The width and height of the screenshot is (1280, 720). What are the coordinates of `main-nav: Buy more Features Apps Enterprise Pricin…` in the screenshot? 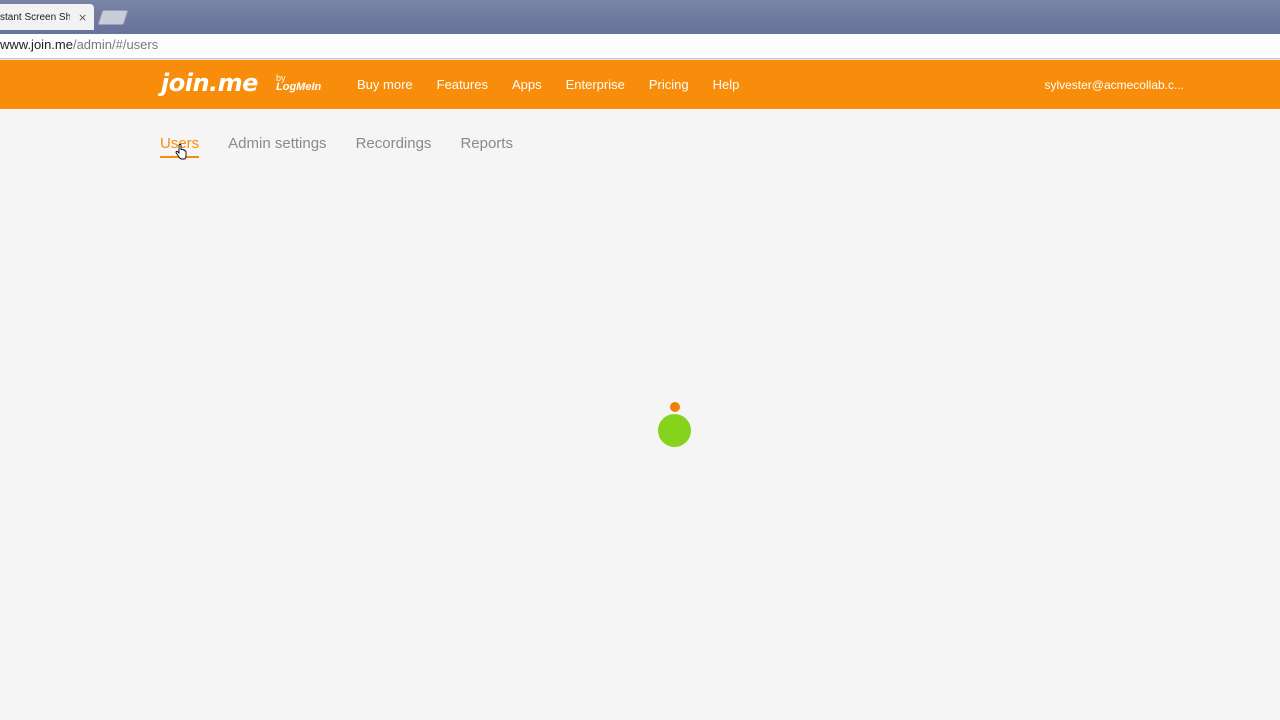 It's located at (560, 84).